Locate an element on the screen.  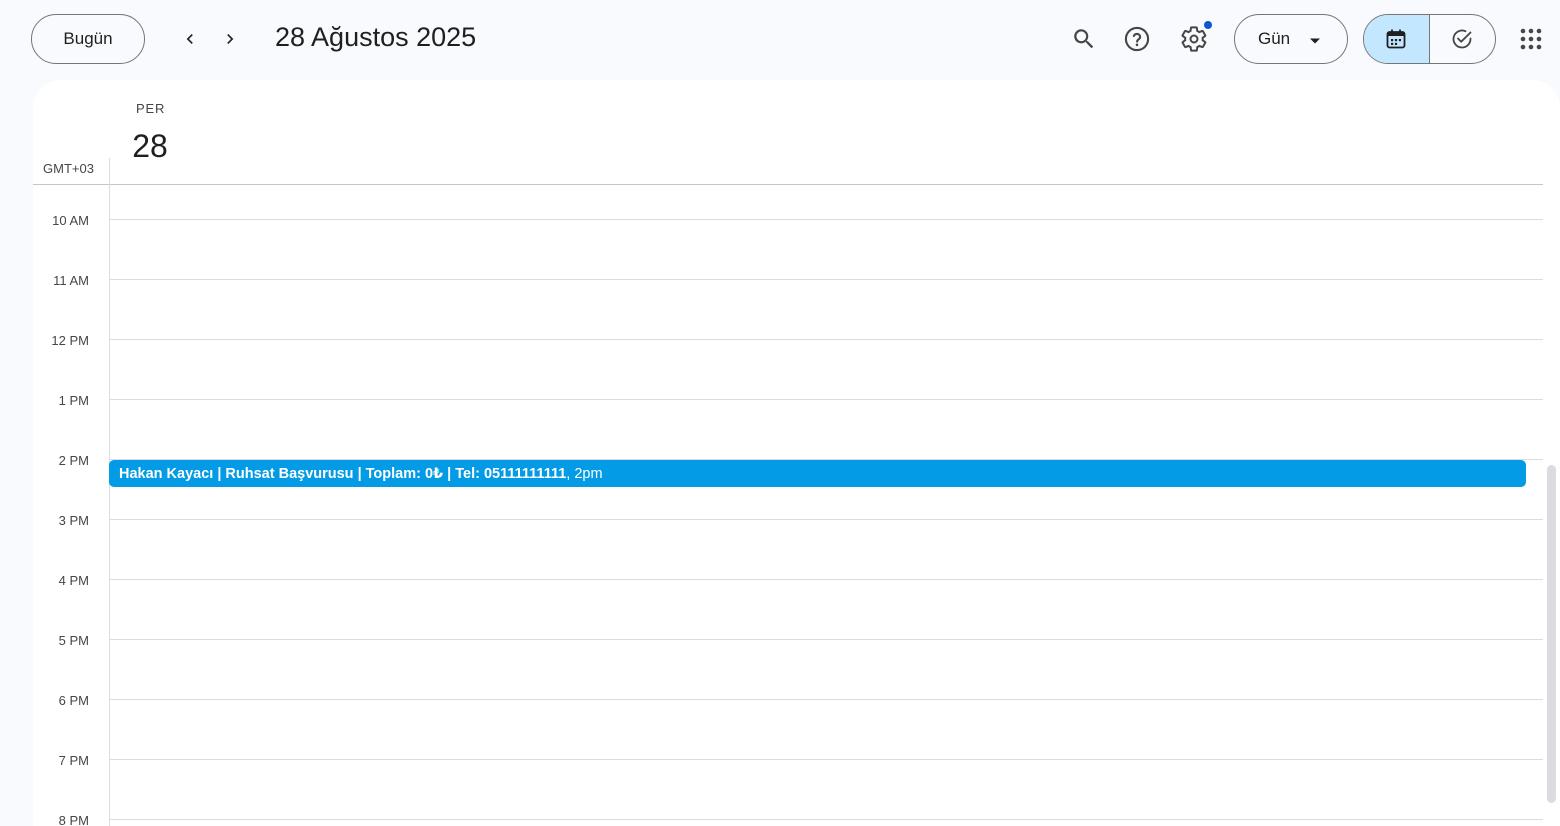
hour-label: 3 PM is located at coordinates (73, 520).